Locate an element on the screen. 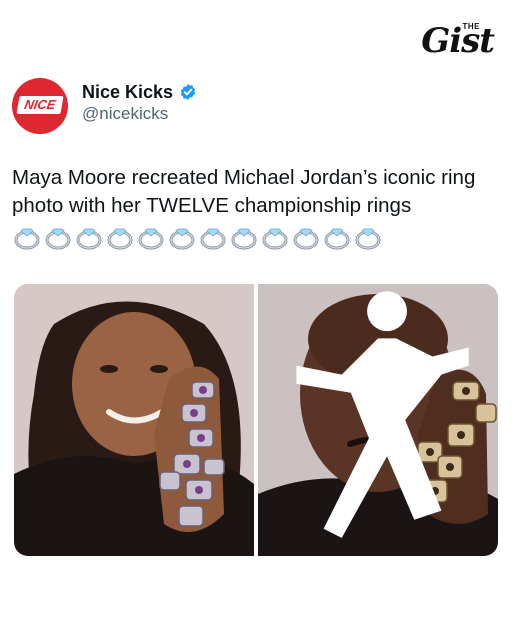  verified-badge-icon is located at coordinates (188, 92).